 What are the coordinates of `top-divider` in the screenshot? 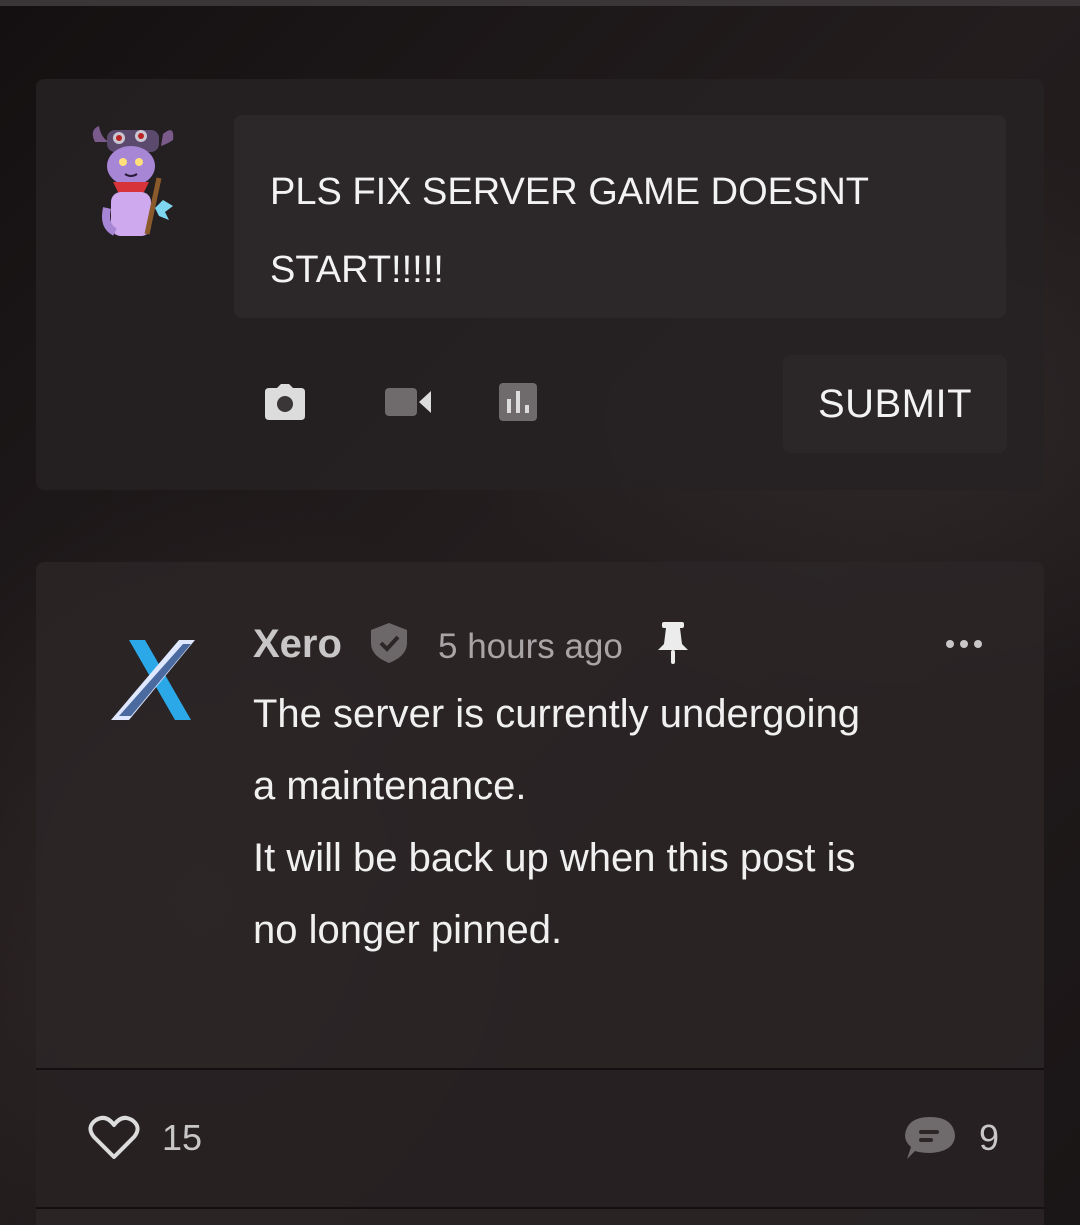 It's located at (540, 3).